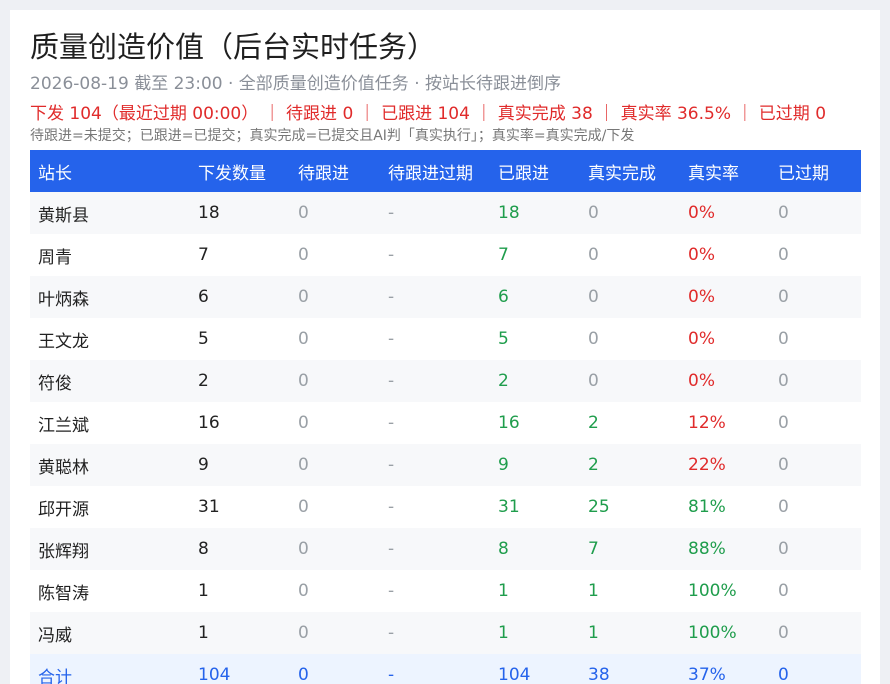  What do you see at coordinates (110, 171) in the screenshot?
I see `column-header-stationmaster: 站长` at bounding box center [110, 171].